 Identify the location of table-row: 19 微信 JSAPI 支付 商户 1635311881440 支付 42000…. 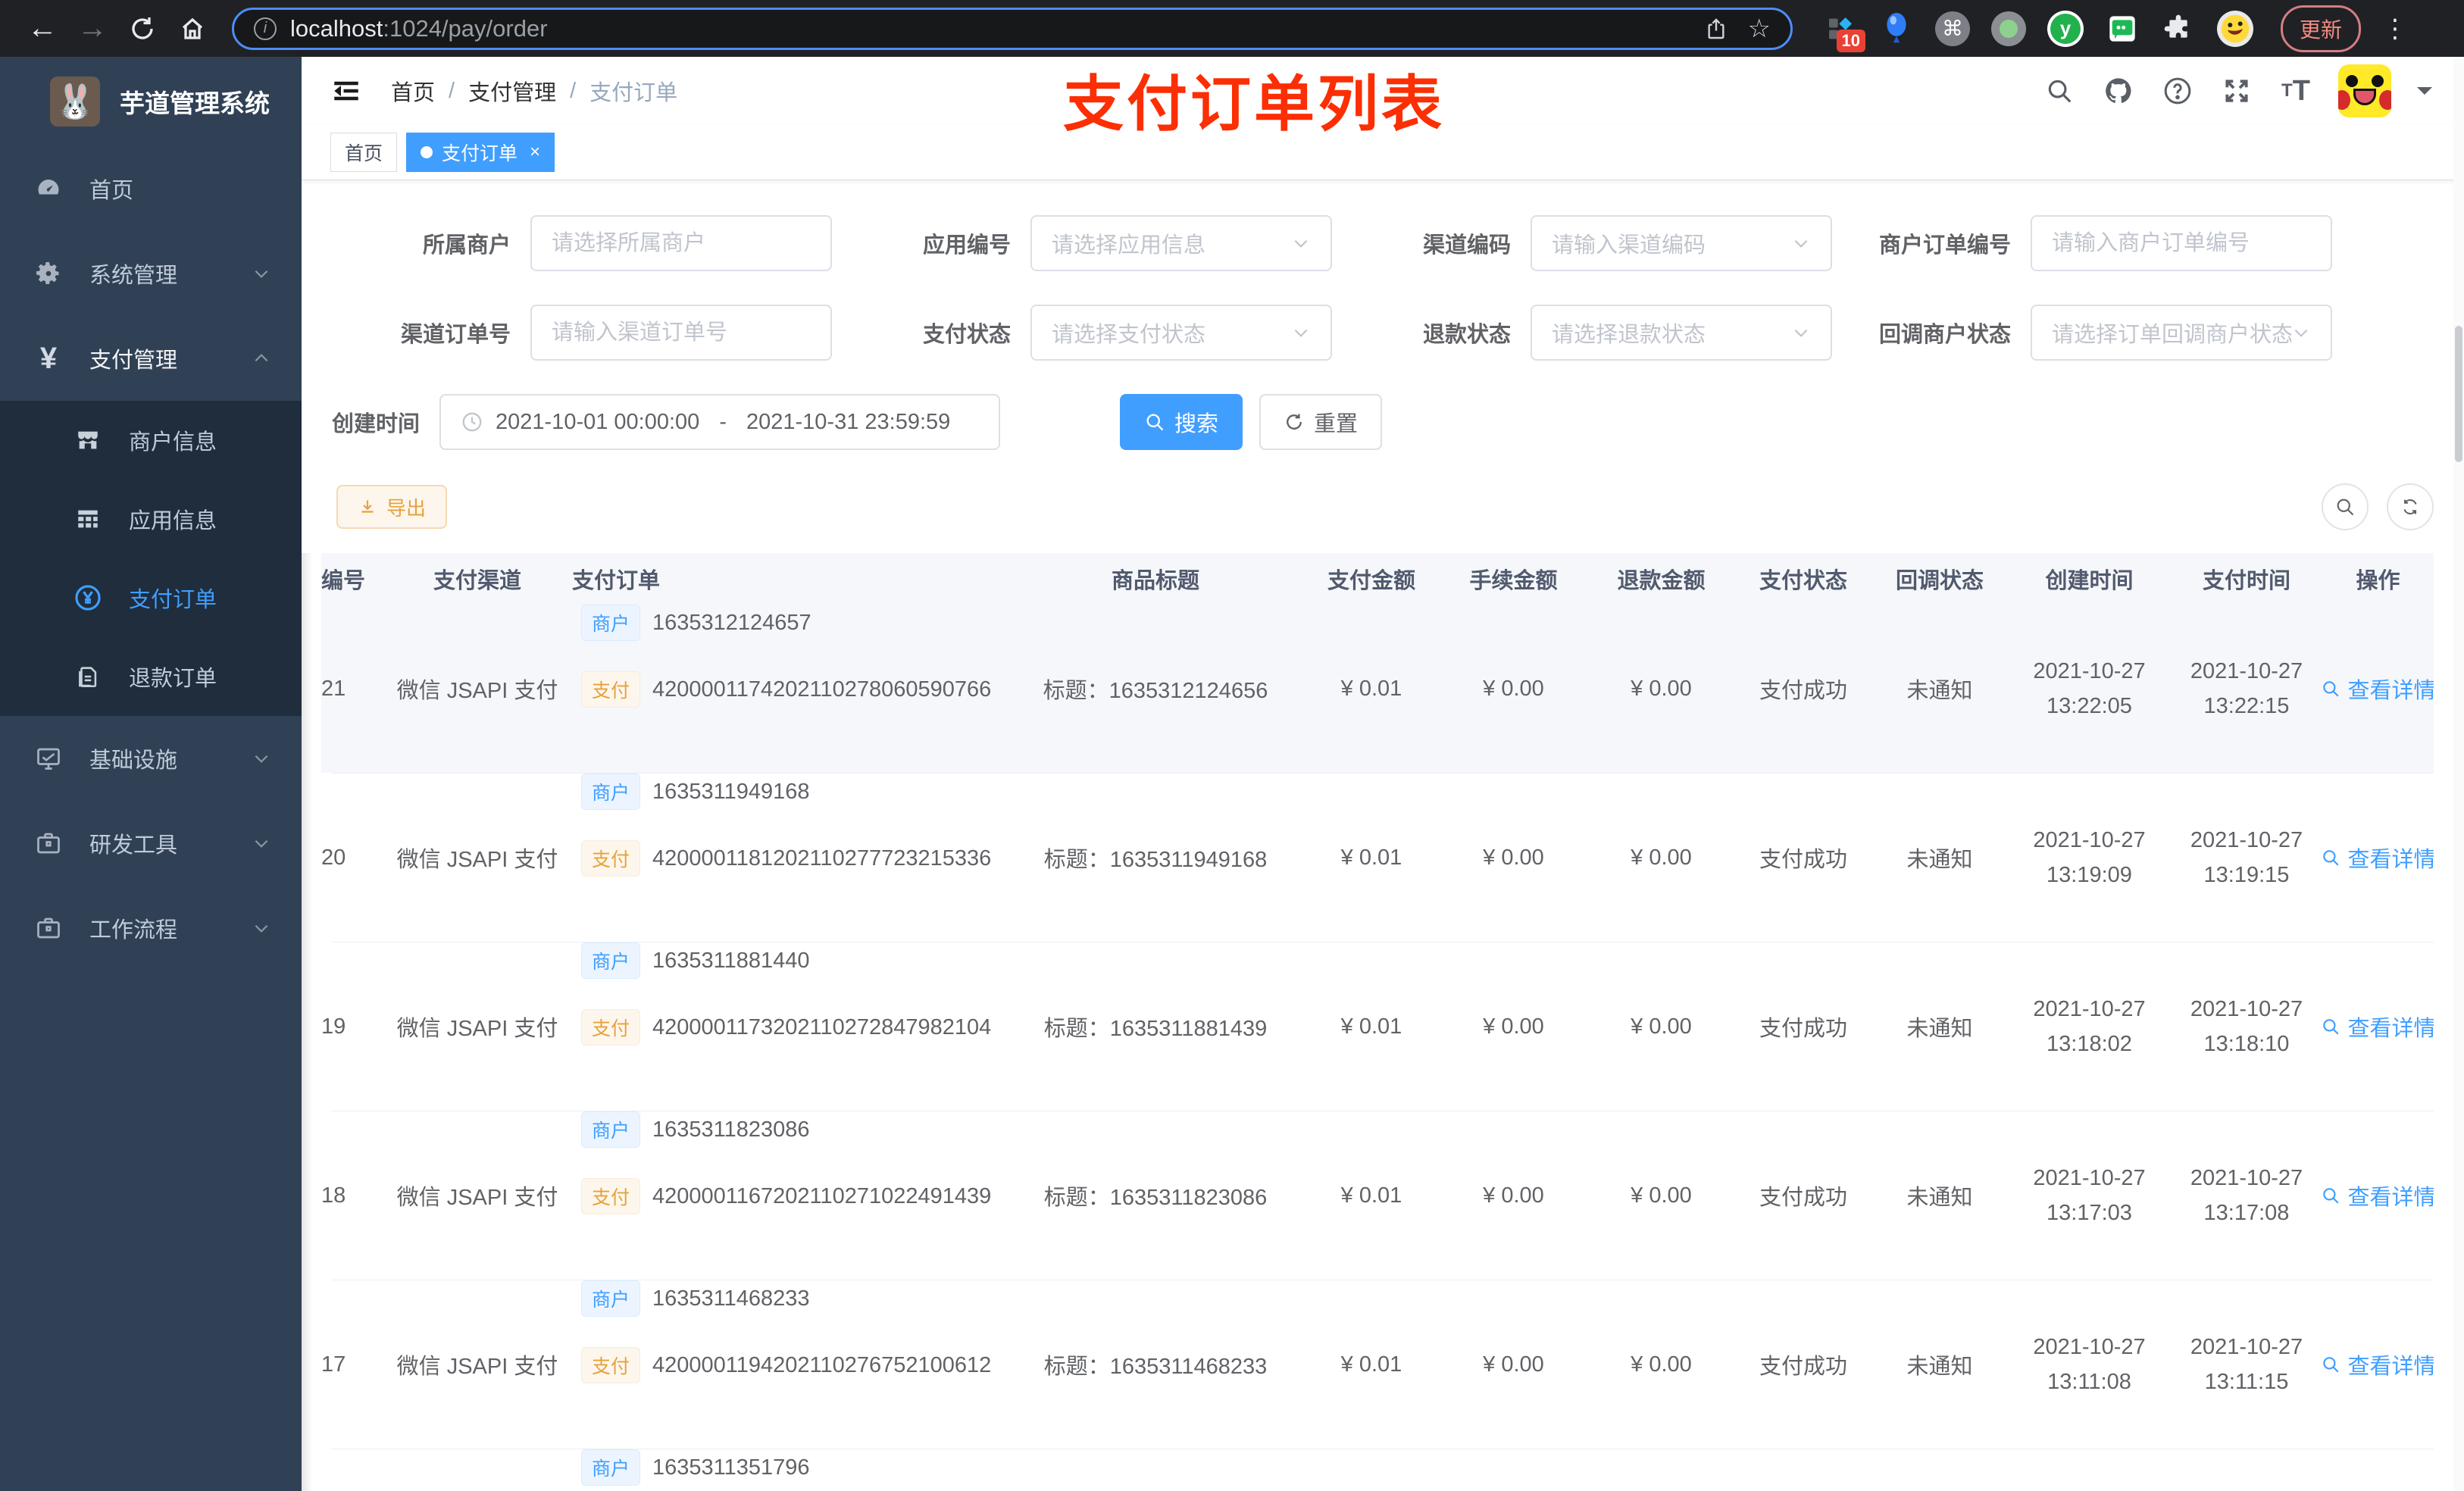
(1377, 1026).